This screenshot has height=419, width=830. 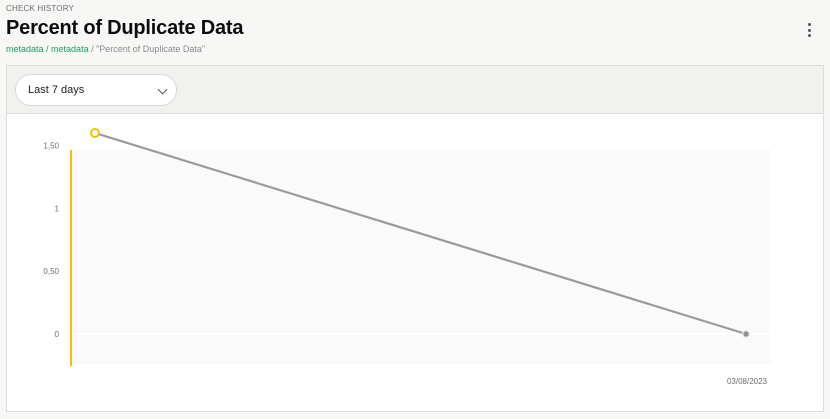 I want to click on y-tick-label: 0,50, so click(x=51, y=271).